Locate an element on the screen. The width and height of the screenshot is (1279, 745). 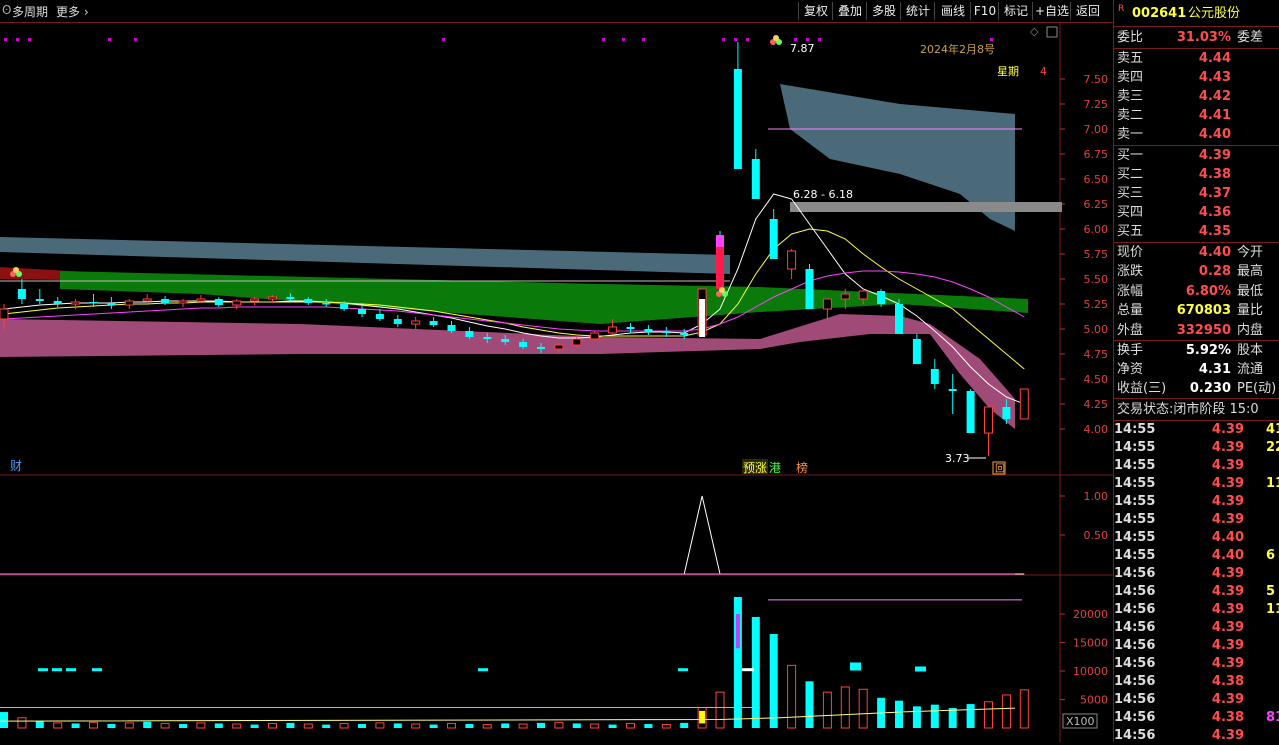
high-label: 7.87 is located at coordinates (802, 48).